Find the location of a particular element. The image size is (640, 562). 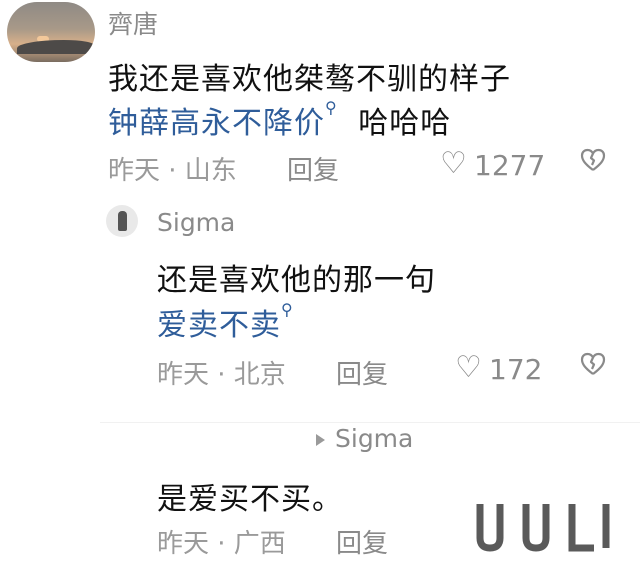

comment-text: 是爱买不买。 is located at coordinates (250, 499).